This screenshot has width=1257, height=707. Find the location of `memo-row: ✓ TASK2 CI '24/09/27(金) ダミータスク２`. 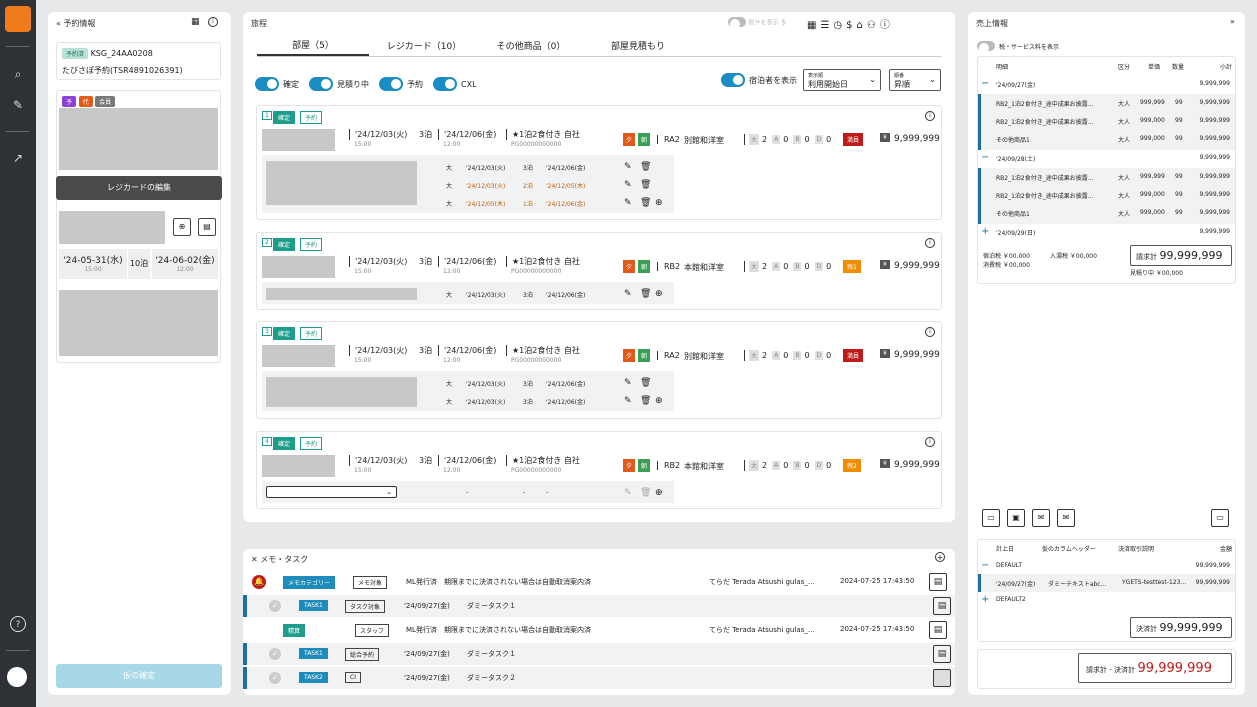

memo-row: ✓ TASK2 CI '24/09/27(金) ダミータスク２ is located at coordinates (599, 678).